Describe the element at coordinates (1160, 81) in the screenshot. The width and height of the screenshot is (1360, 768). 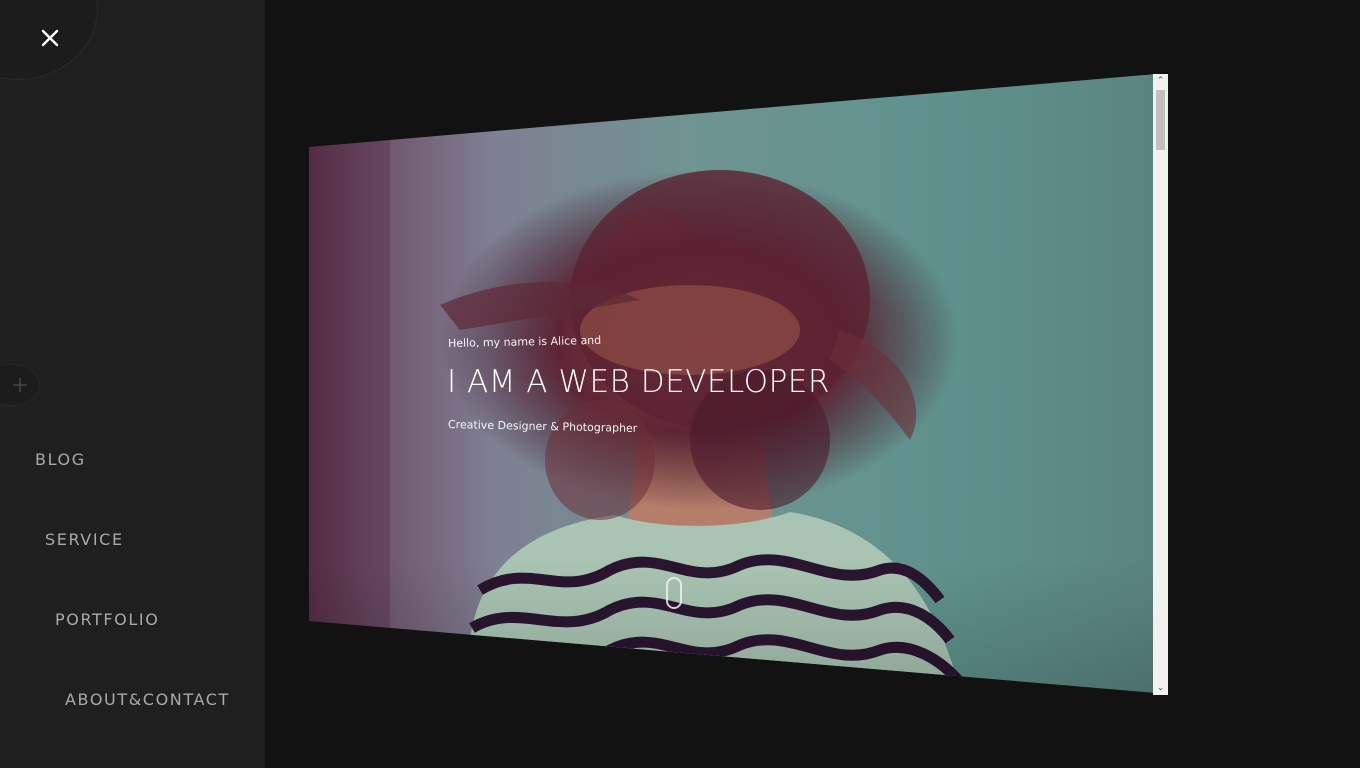
I see `scroll-up-arrow: ⌃` at that location.